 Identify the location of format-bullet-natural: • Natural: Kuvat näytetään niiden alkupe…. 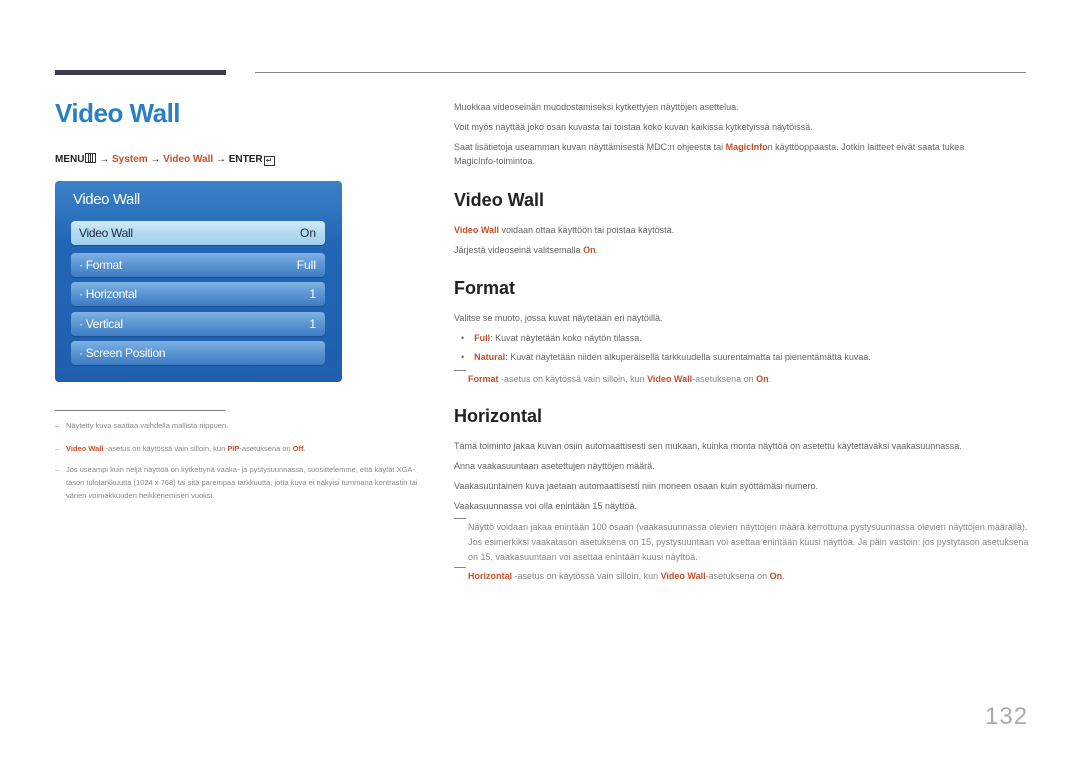
(666, 357).